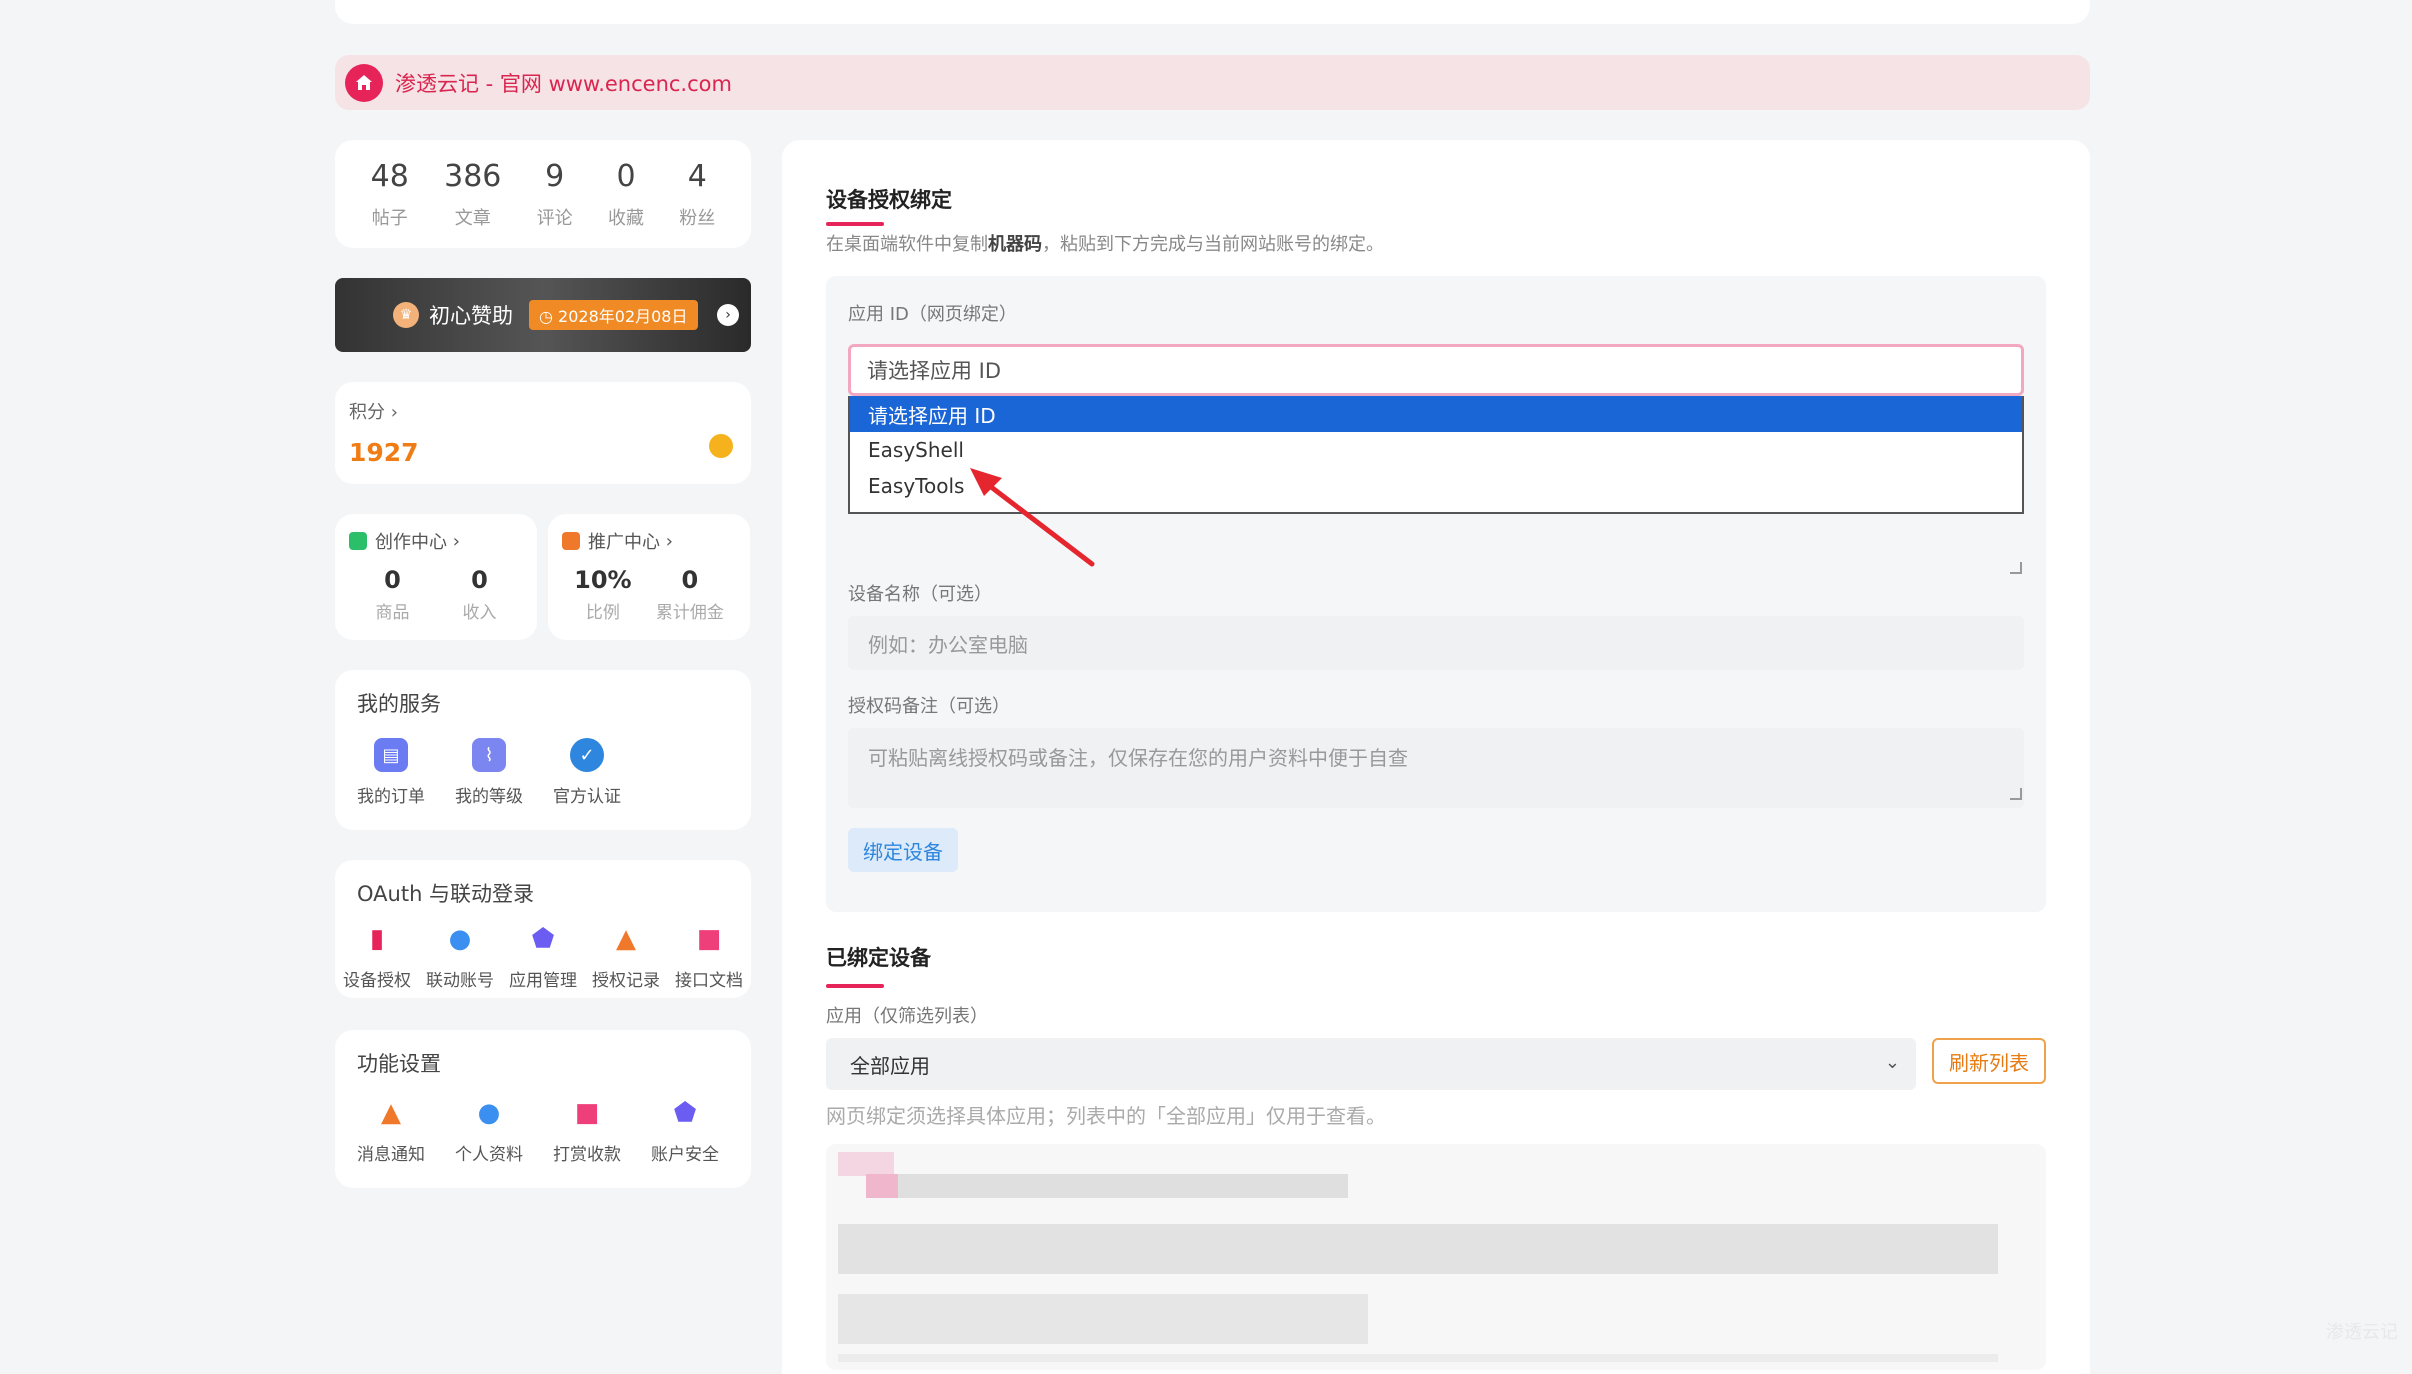  I want to click on app-option-placeholder: 请选择应用 ID, so click(1436, 414).